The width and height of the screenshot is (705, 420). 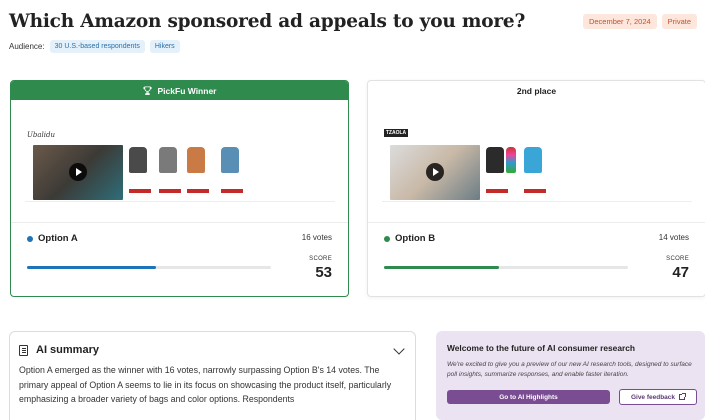 I want to click on option-b-score-fill, so click(x=441, y=267).